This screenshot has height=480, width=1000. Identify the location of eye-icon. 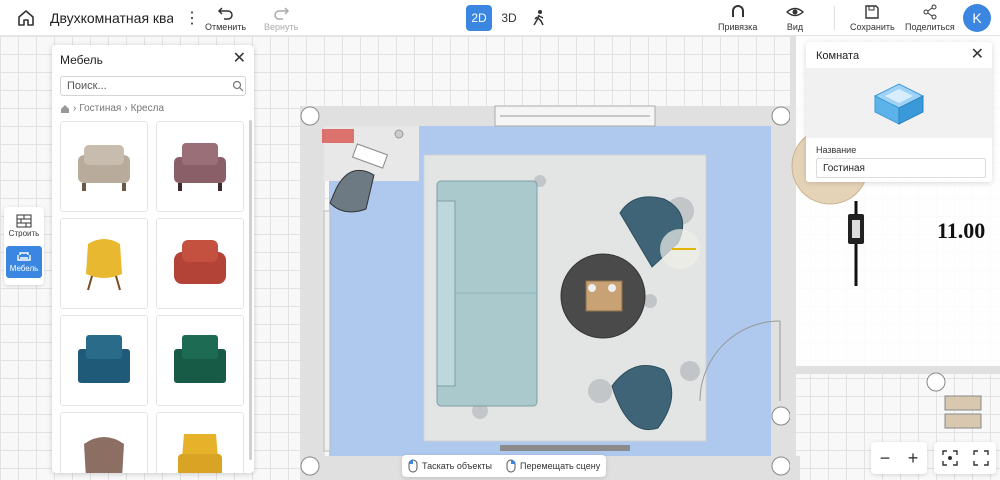
(795, 12).